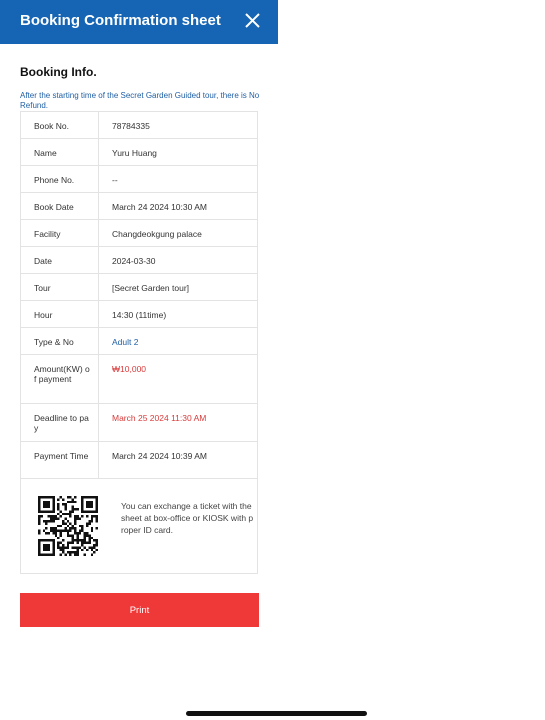 Image resolution: width=545 pixels, height=720 pixels. What do you see at coordinates (134, 261) in the screenshot?
I see `row-value: 2024-03-30` at bounding box center [134, 261].